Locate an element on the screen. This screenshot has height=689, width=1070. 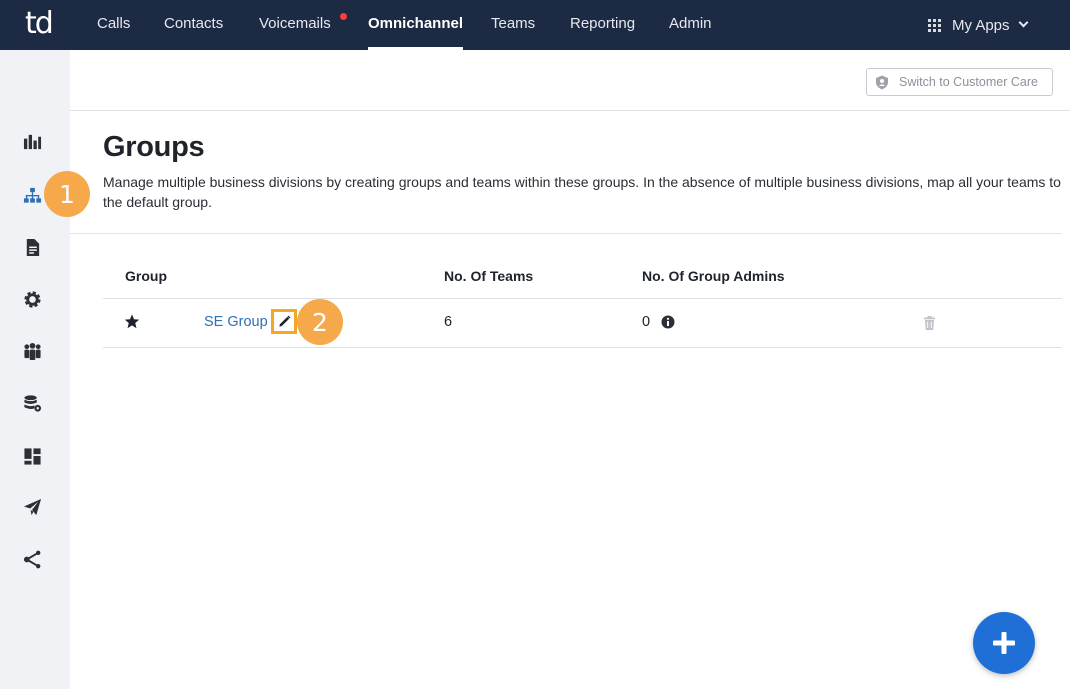
group-name-link: SE Group is located at coordinates (236, 322).